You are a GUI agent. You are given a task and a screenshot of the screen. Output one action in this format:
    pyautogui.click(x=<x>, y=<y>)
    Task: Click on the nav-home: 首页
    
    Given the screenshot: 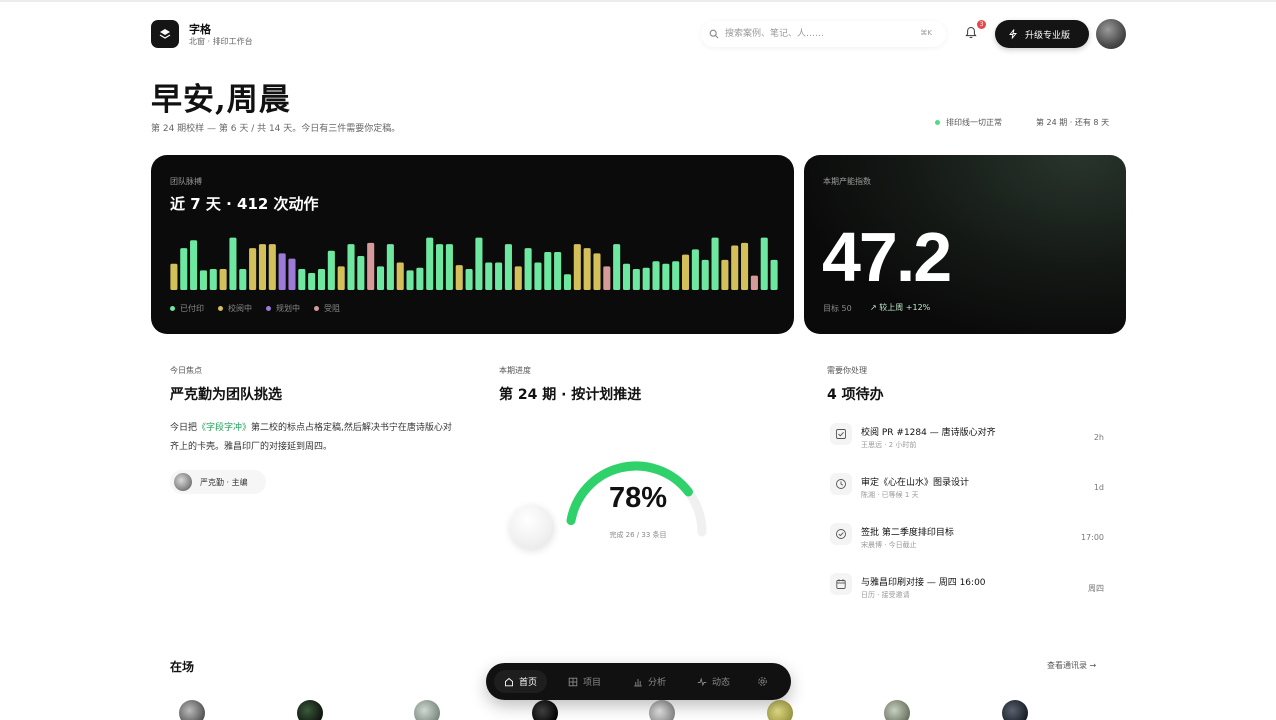 What is the action you would take?
    pyautogui.click(x=521, y=681)
    